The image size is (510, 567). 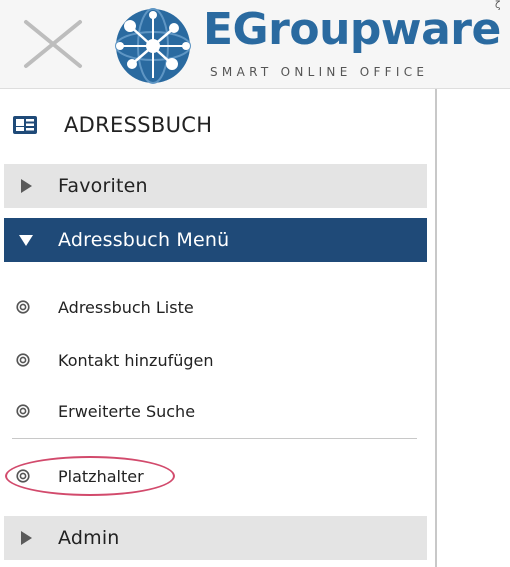 What do you see at coordinates (214, 476) in the screenshot?
I see `menu-item-platzhalter: Platzhalter` at bounding box center [214, 476].